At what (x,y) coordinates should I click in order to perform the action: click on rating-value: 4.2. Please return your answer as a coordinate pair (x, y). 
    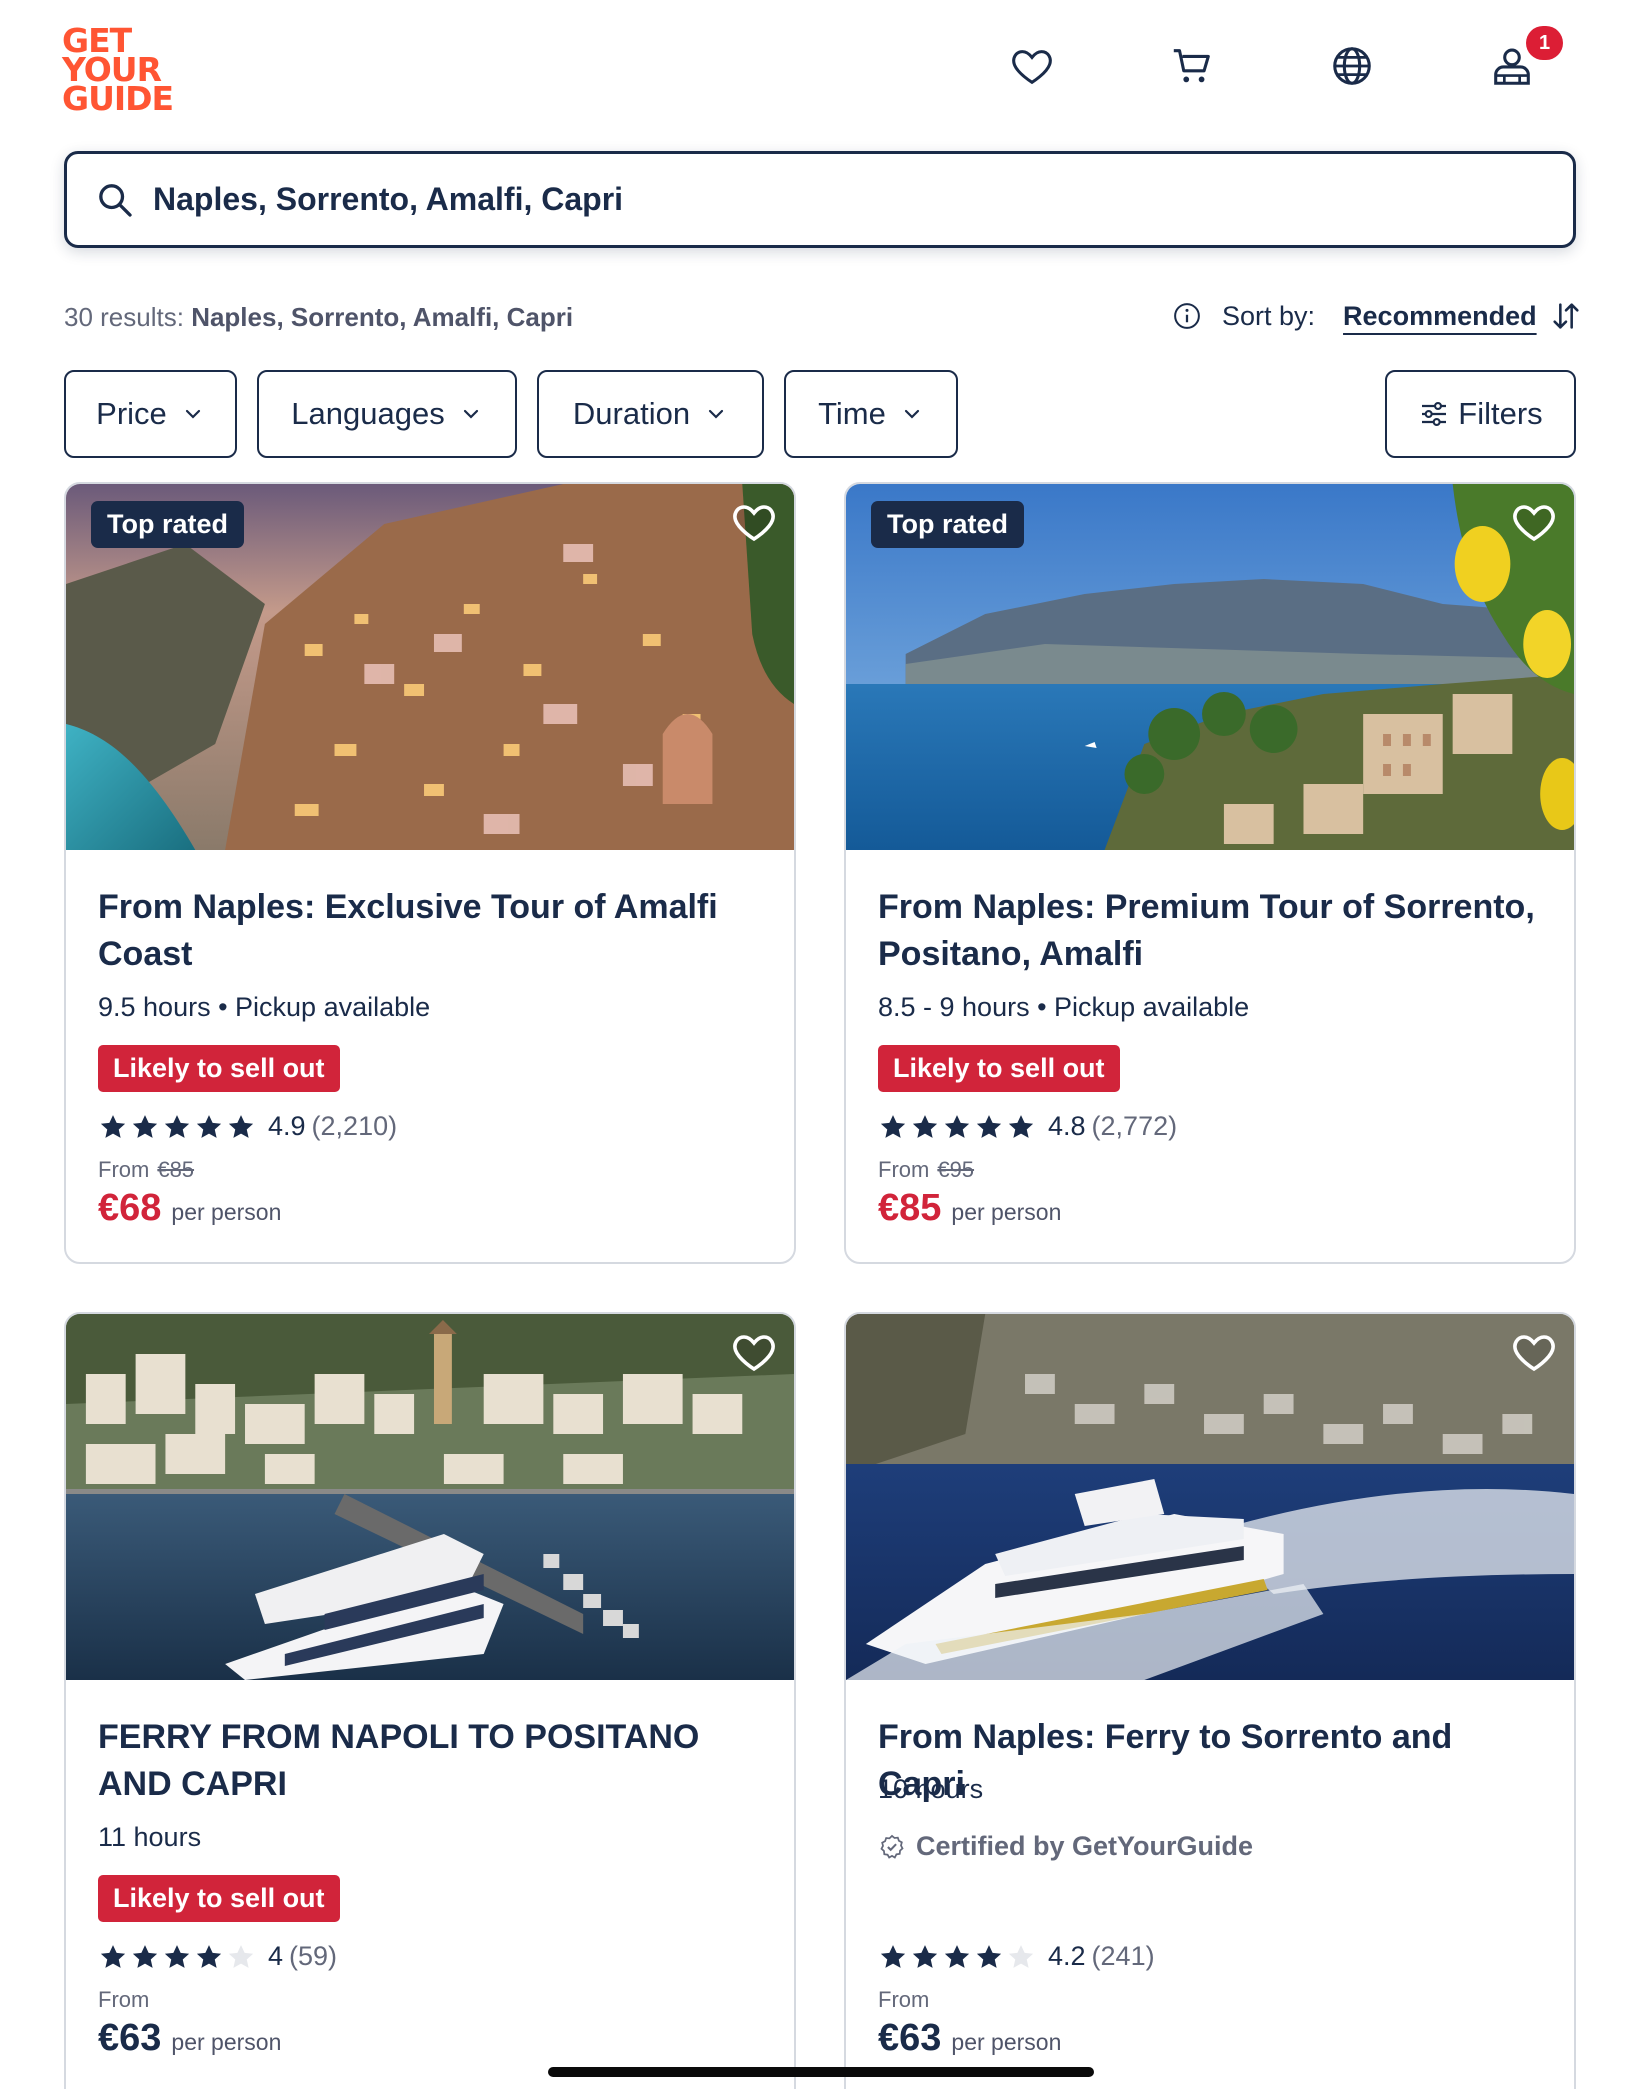
    Looking at the image, I should click on (1067, 1956).